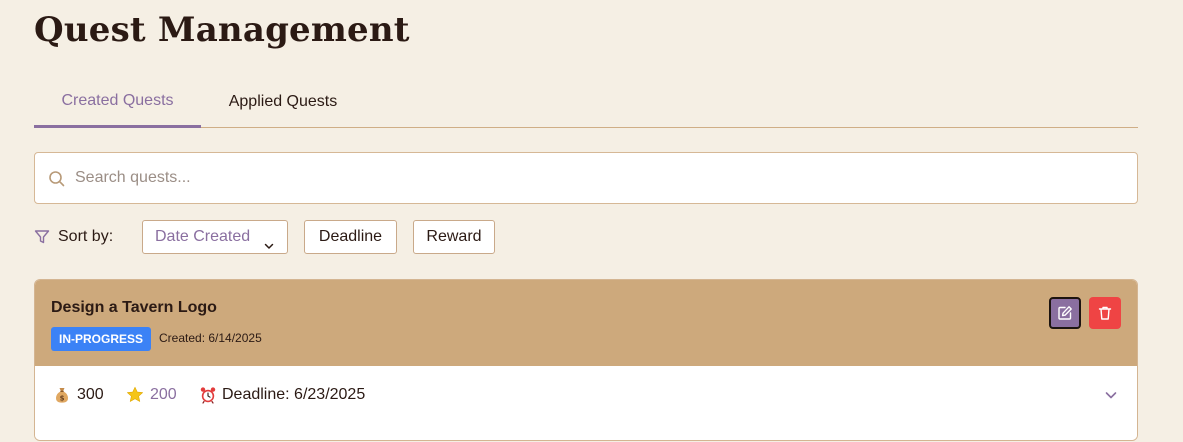  Describe the element at coordinates (586, 103) in the screenshot. I see `tab-bar: Created Quests Applied Quests` at that location.